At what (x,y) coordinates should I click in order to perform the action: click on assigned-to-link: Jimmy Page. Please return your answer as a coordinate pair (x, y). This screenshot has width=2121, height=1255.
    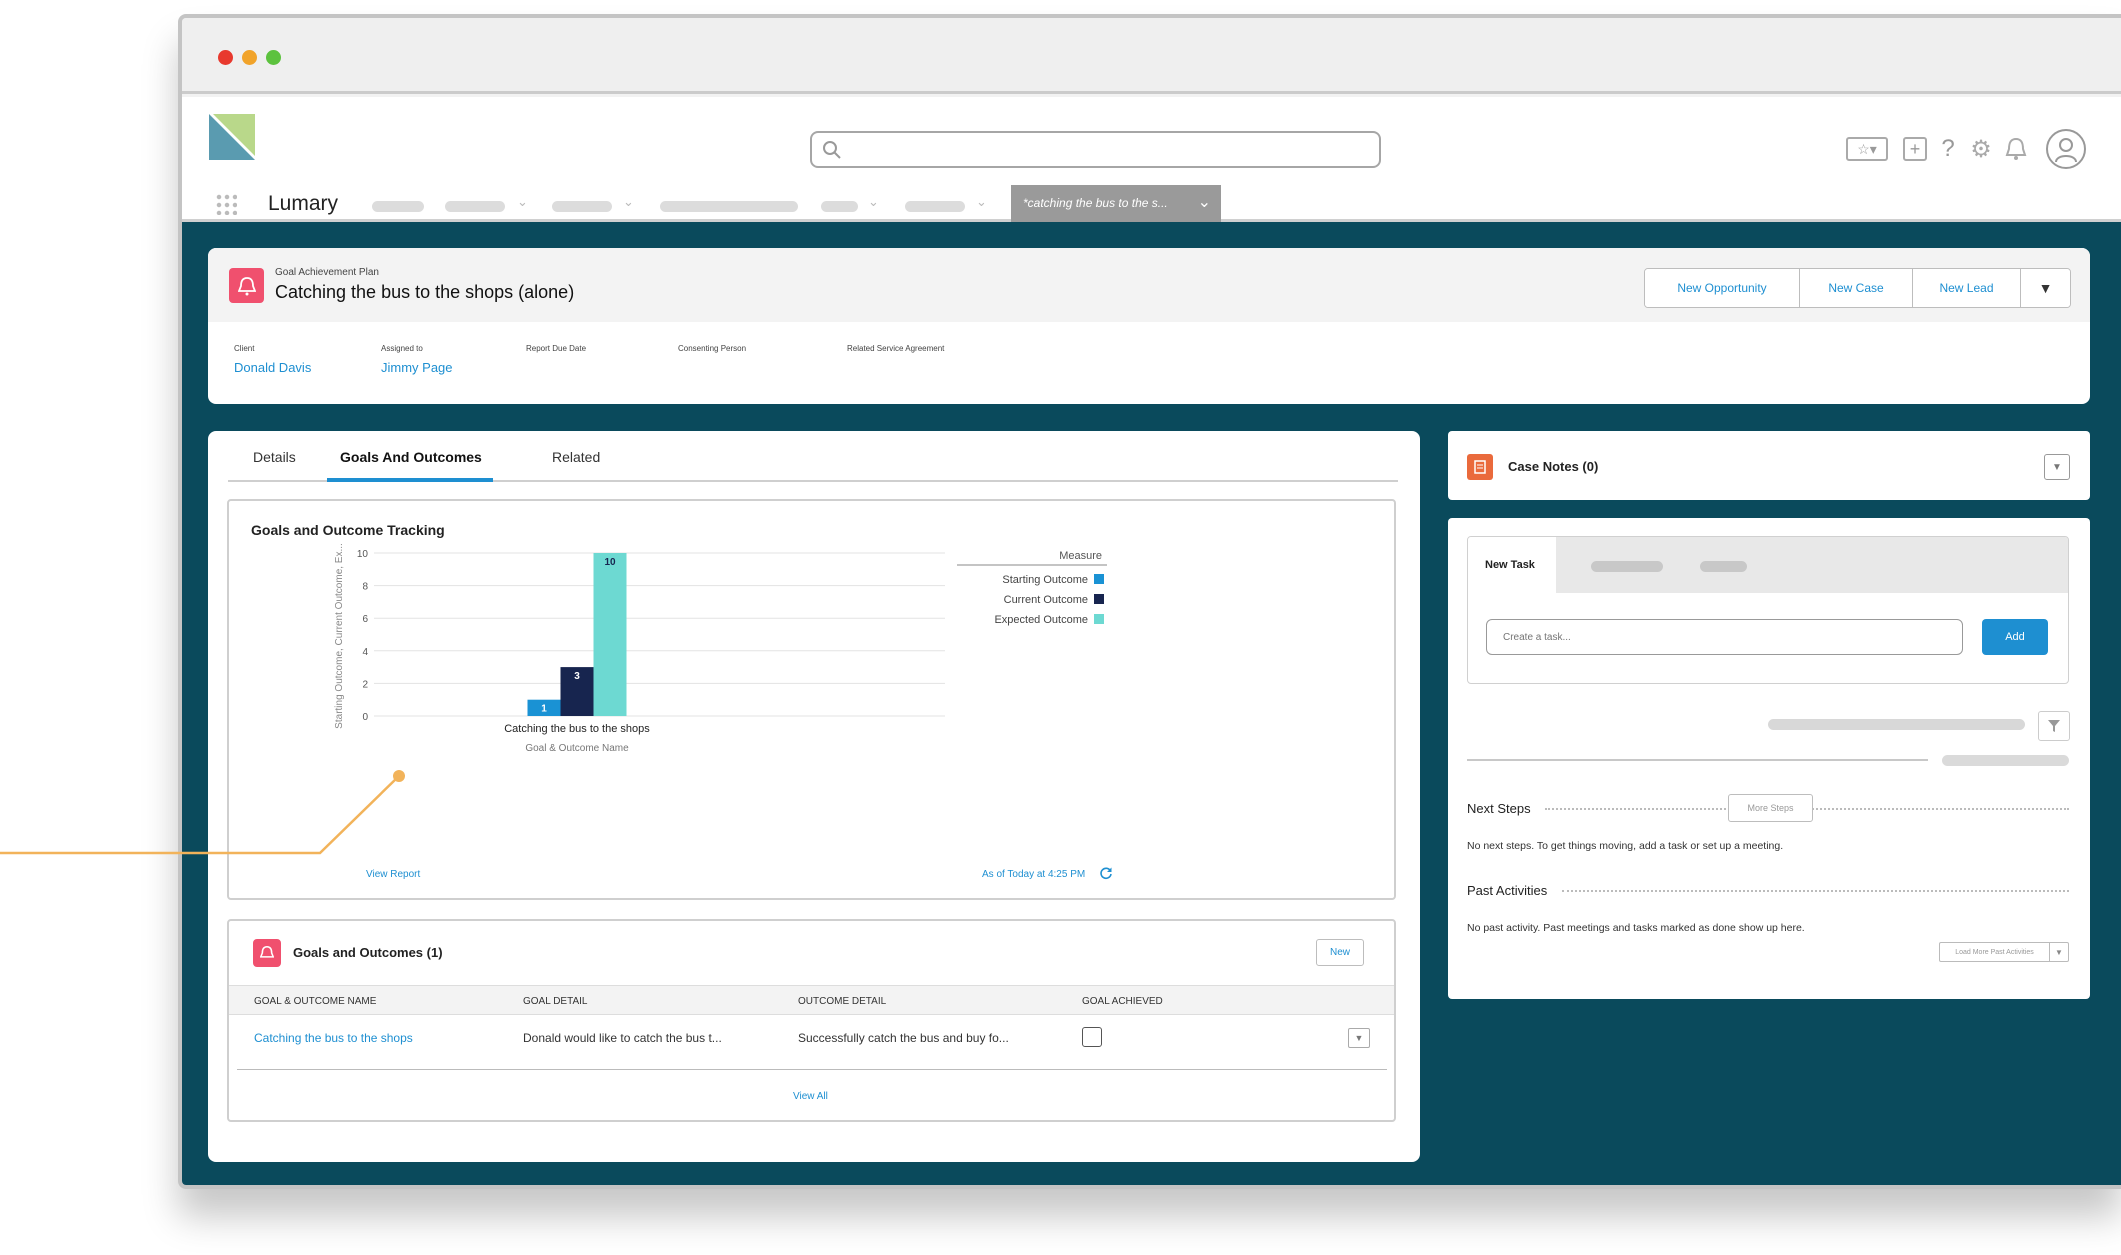
    Looking at the image, I should click on (417, 367).